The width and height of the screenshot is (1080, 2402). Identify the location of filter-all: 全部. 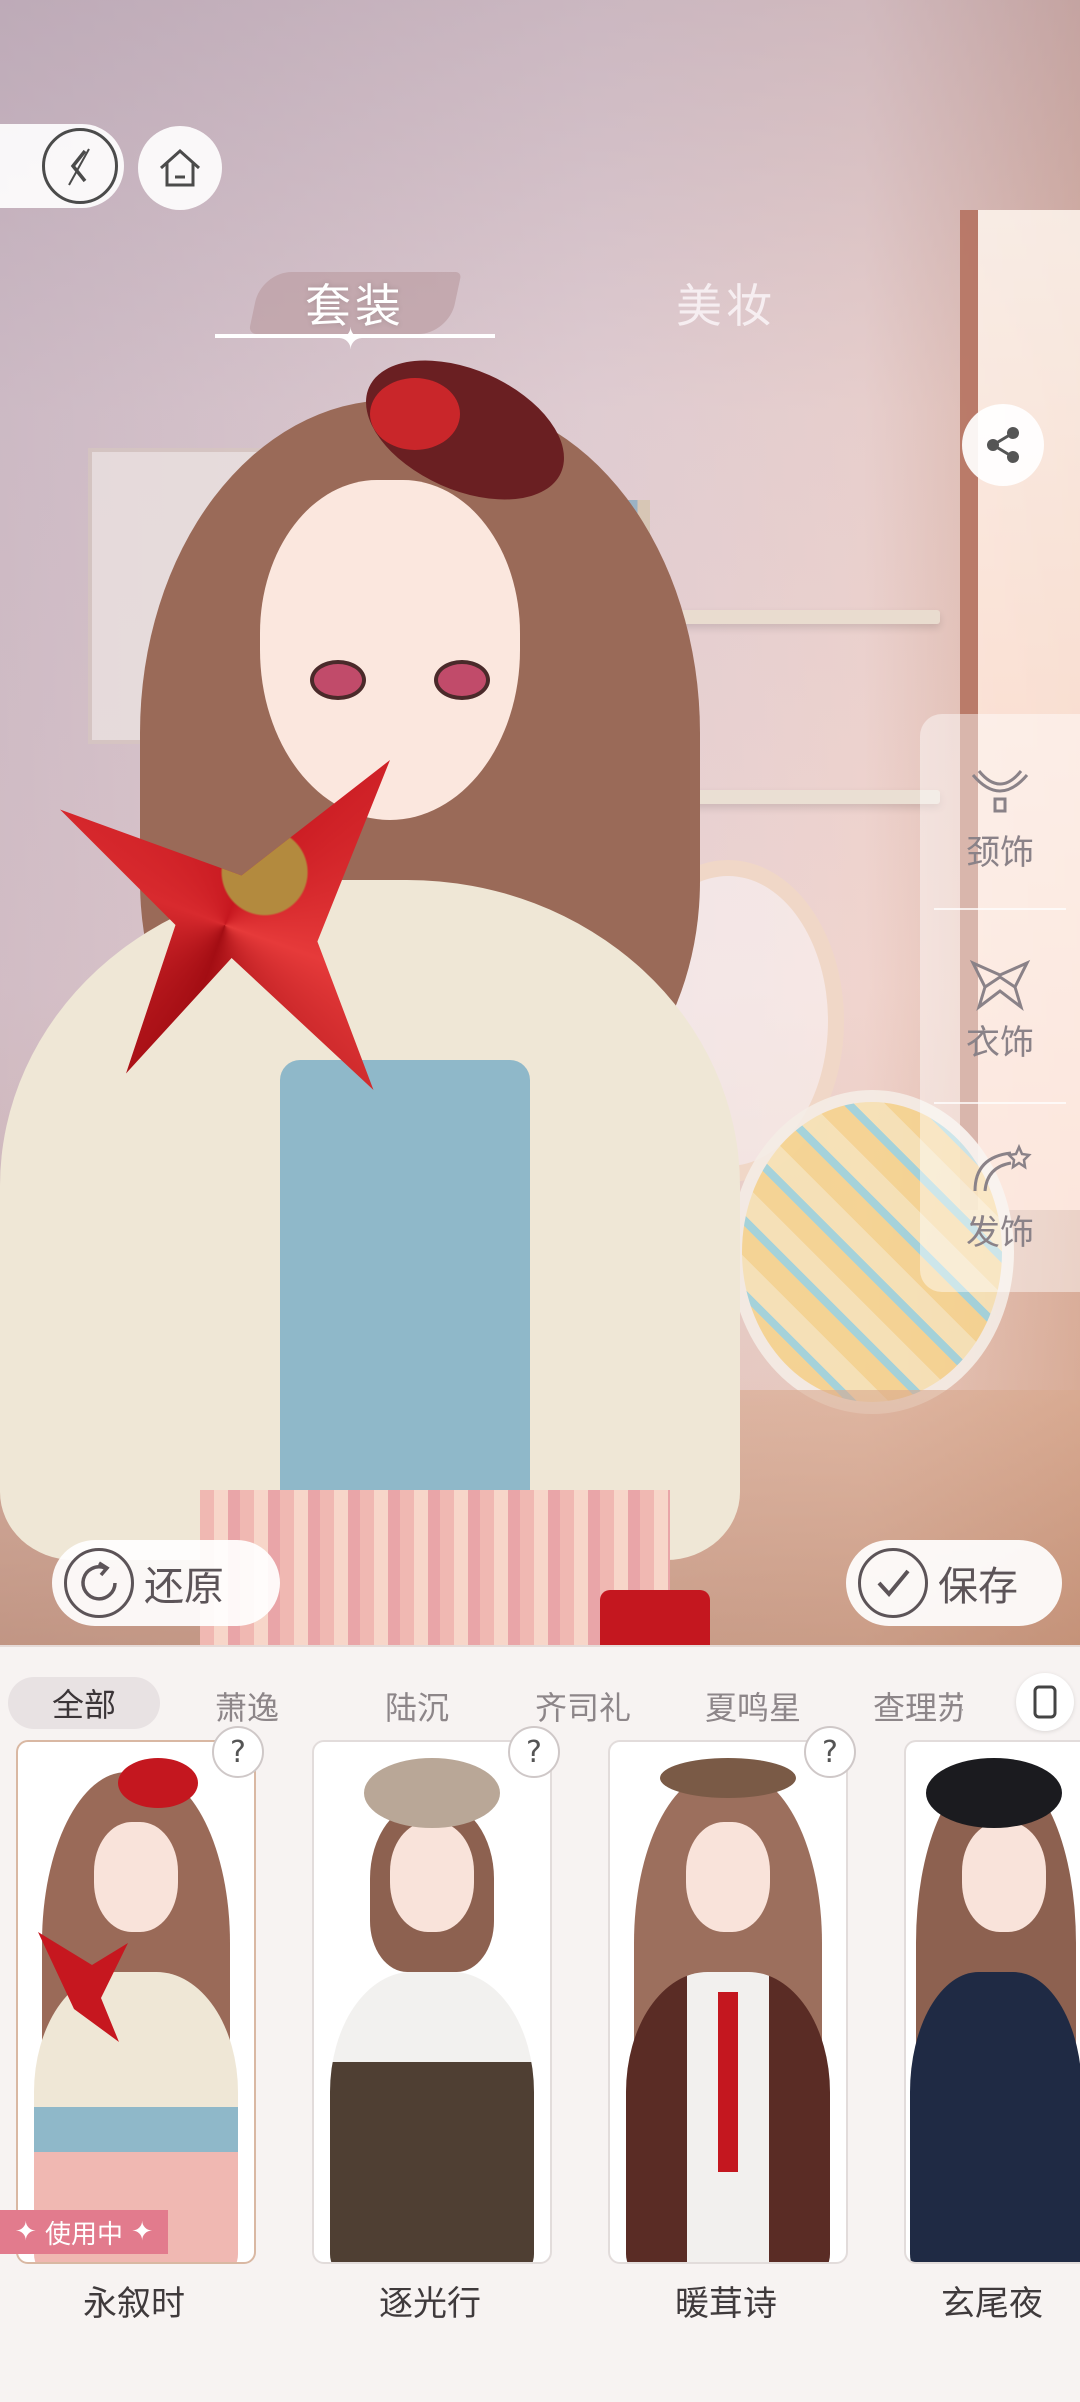
(84, 1703).